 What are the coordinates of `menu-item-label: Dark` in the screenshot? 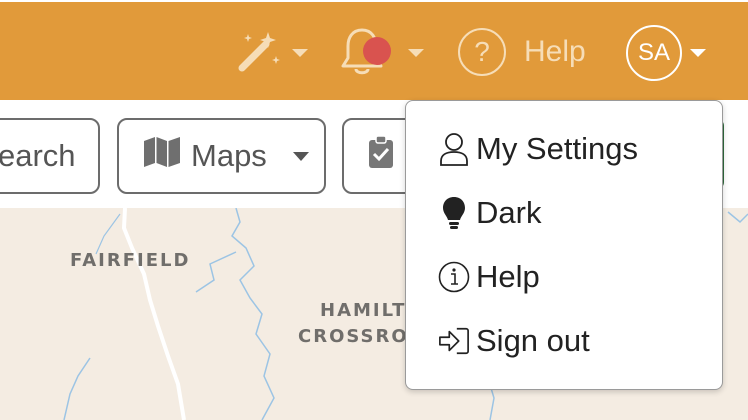 It's located at (509, 212).